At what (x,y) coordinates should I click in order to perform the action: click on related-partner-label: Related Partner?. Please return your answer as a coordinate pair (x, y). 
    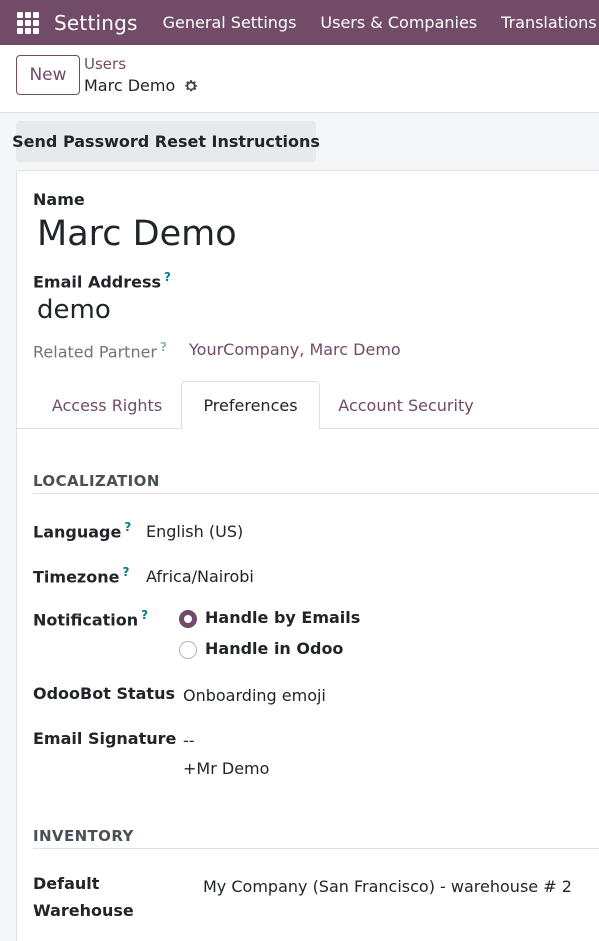
    Looking at the image, I should click on (100, 350).